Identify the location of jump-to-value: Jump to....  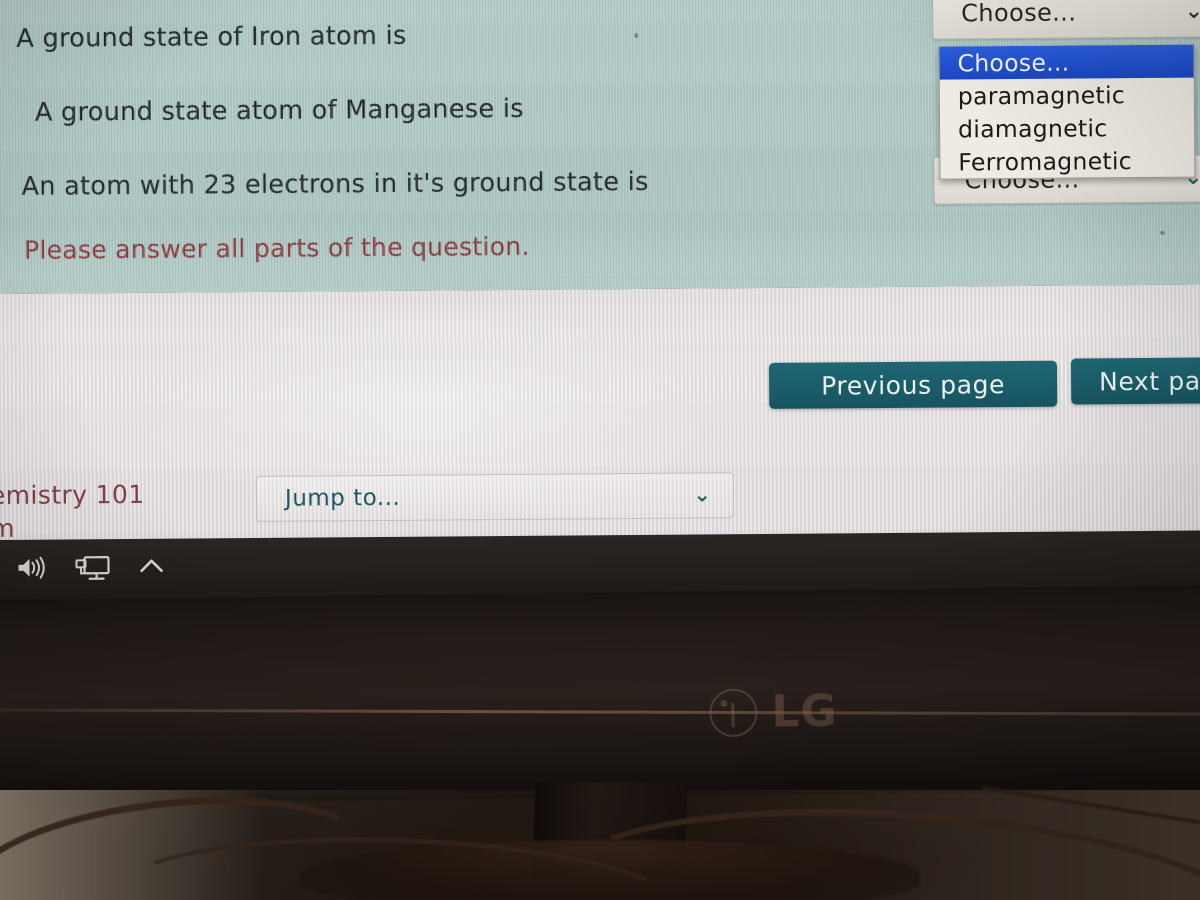
(342, 498).